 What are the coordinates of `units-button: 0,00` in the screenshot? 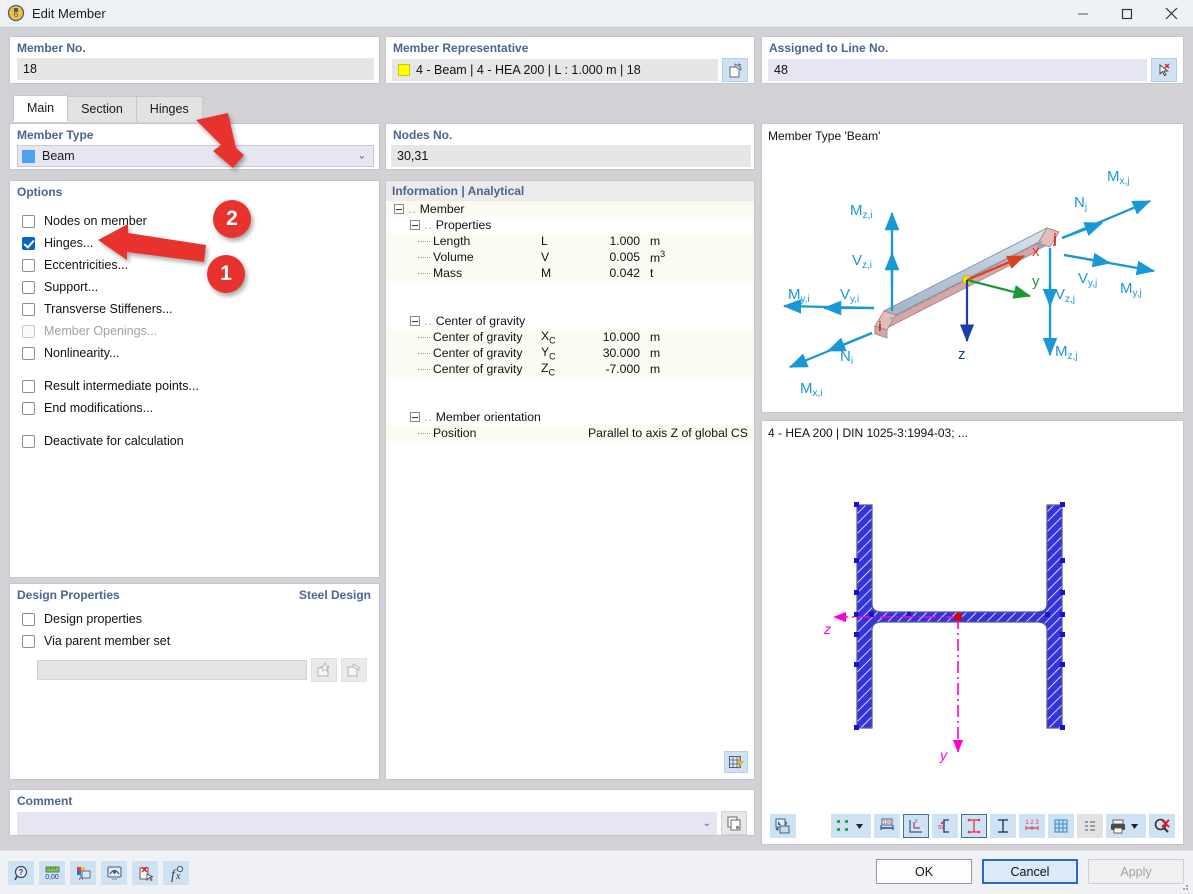 It's located at (52, 873).